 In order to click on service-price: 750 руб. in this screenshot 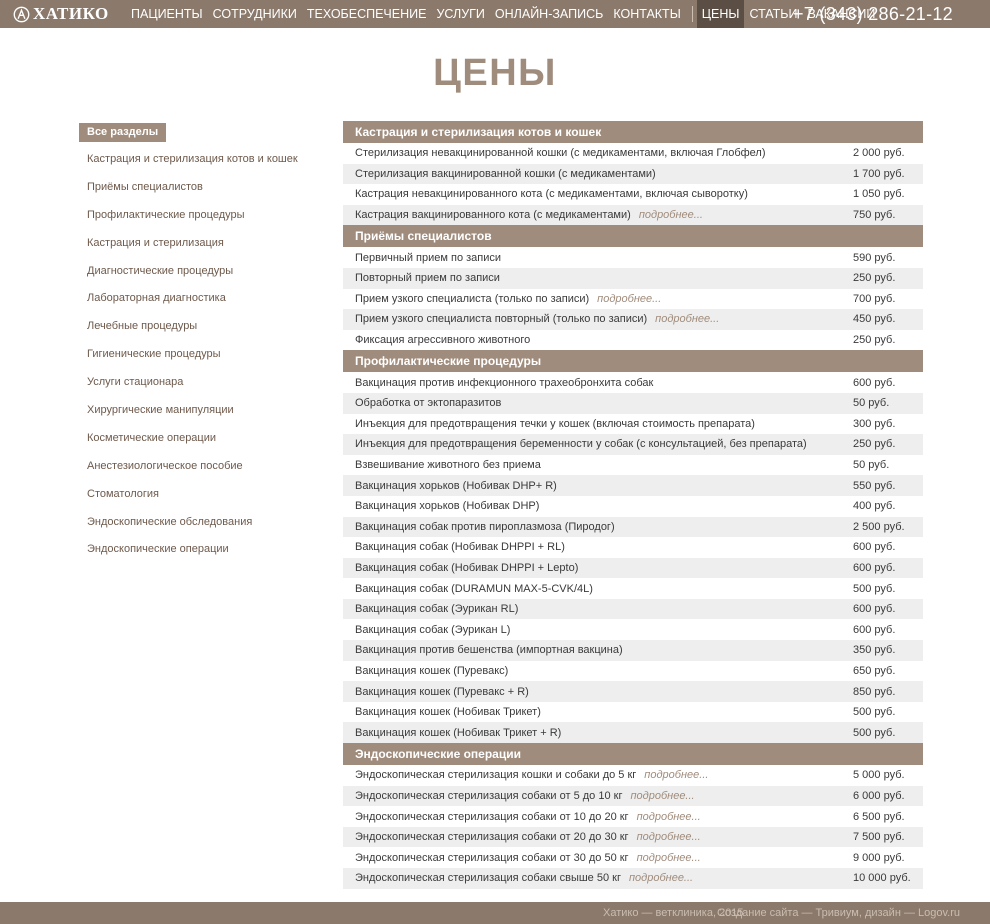, I will do `click(874, 215)`.